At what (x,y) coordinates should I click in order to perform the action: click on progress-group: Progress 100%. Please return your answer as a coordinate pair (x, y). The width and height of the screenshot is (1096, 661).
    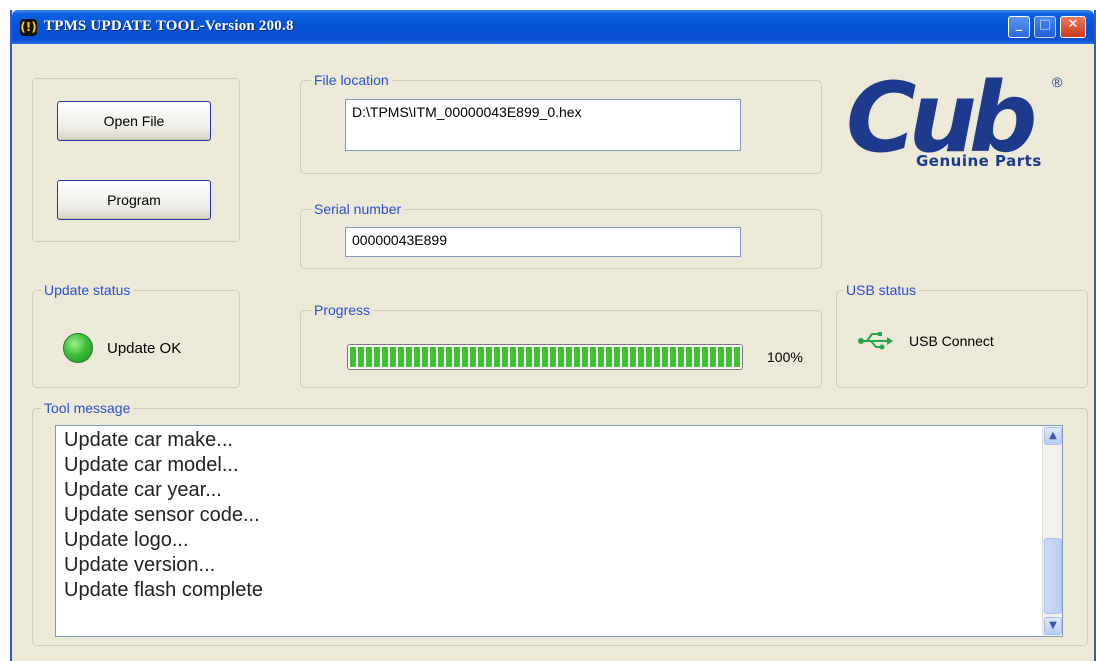
    Looking at the image, I should click on (561, 344).